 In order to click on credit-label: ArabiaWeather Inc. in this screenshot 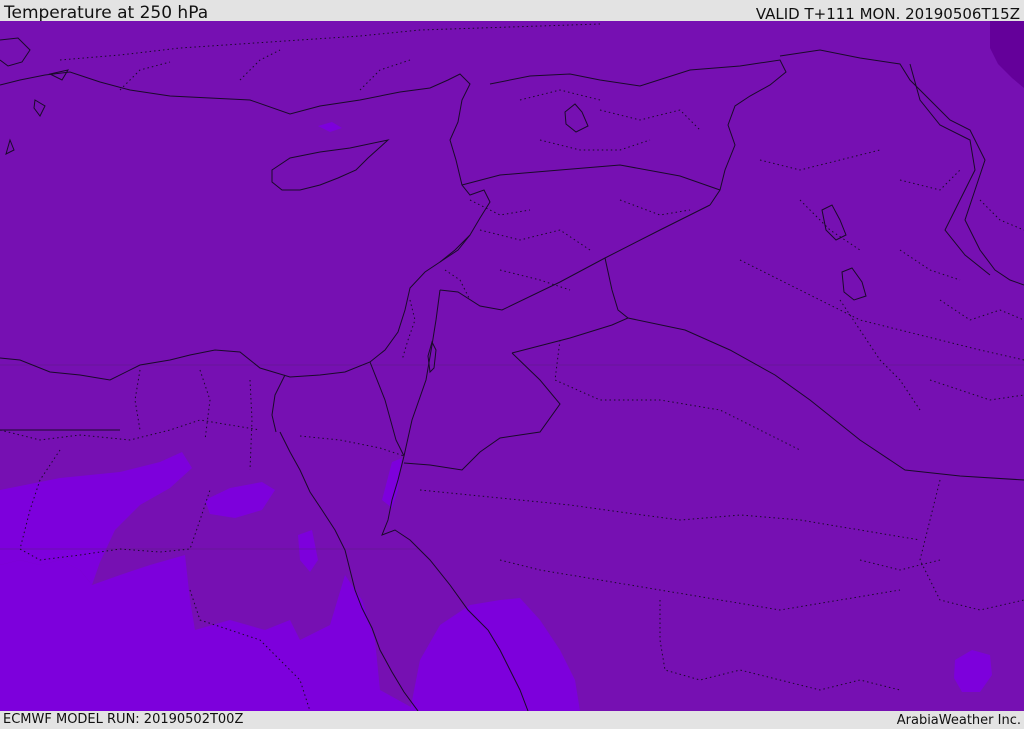, I will do `click(958, 720)`.